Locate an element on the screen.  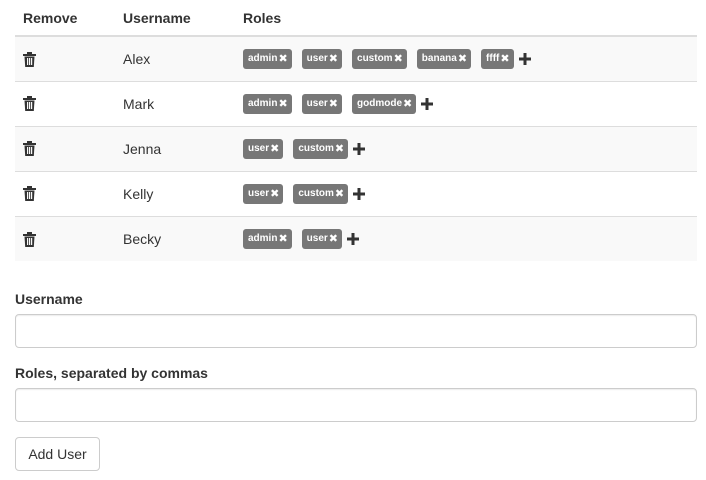
username-cell: Becky is located at coordinates (175, 238).